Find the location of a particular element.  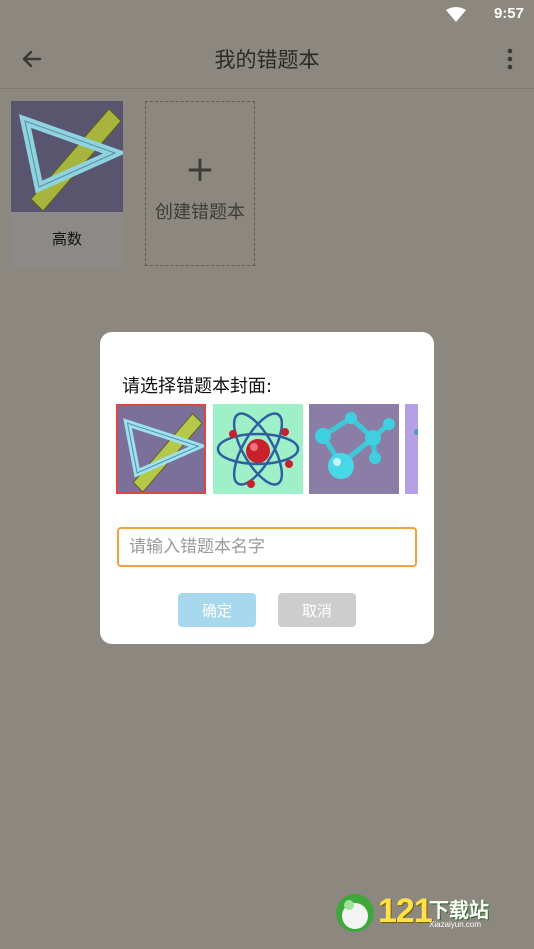

cover-thumbnail-icon is located at coordinates (411, 449).